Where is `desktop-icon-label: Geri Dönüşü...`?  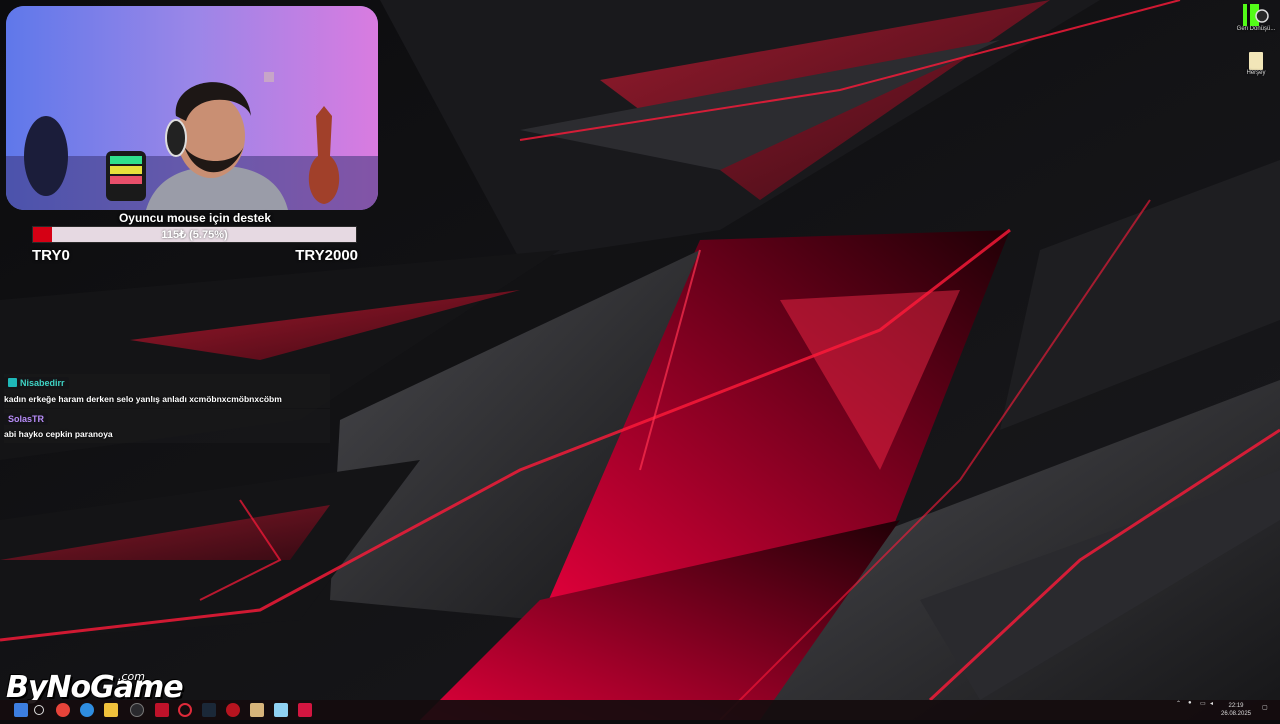 desktop-icon-label: Geri Dönüşü... is located at coordinates (1256, 29).